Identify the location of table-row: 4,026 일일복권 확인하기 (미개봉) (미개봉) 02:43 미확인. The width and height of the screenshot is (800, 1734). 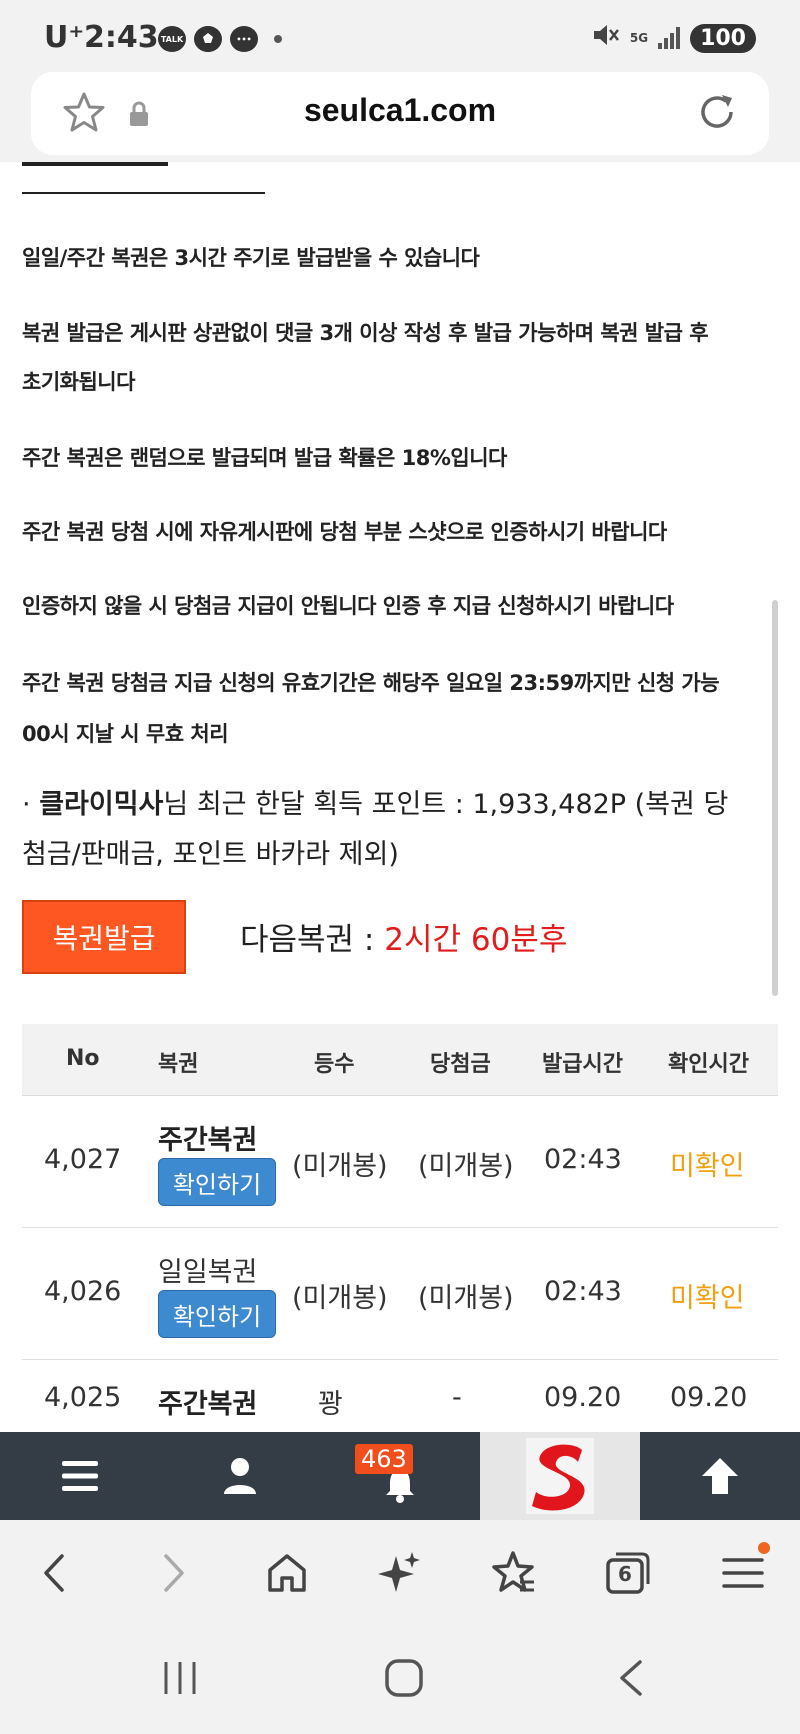
(400, 1294).